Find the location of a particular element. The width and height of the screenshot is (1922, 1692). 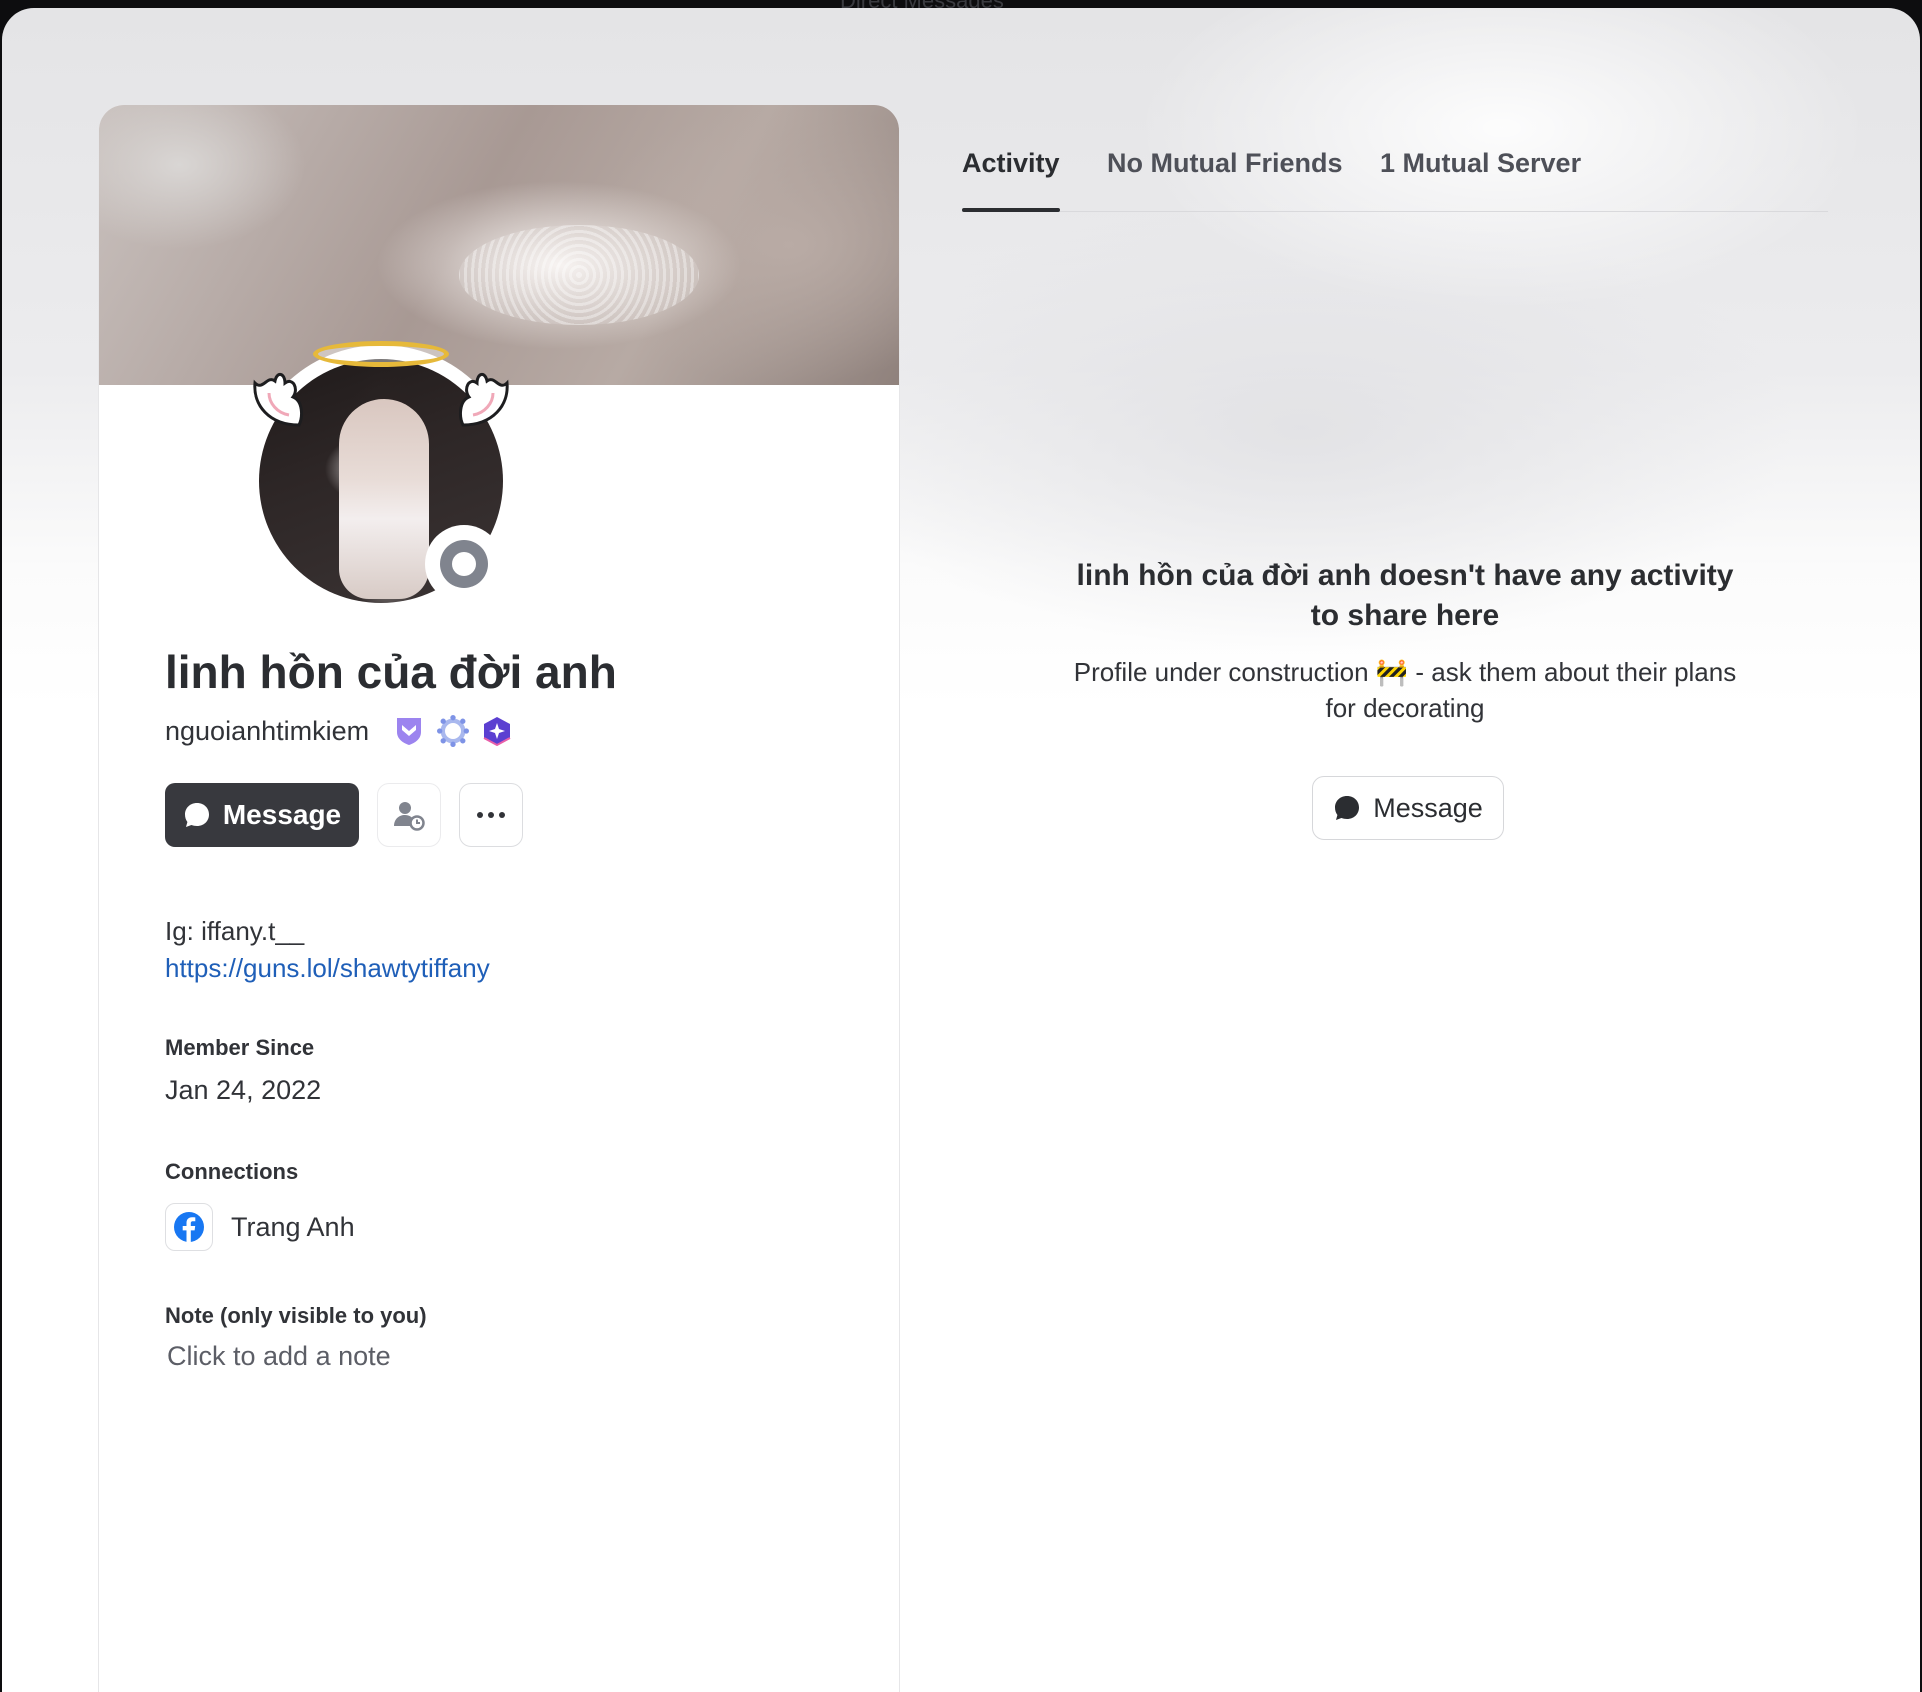

banner-decoration is located at coordinates (579, 275).